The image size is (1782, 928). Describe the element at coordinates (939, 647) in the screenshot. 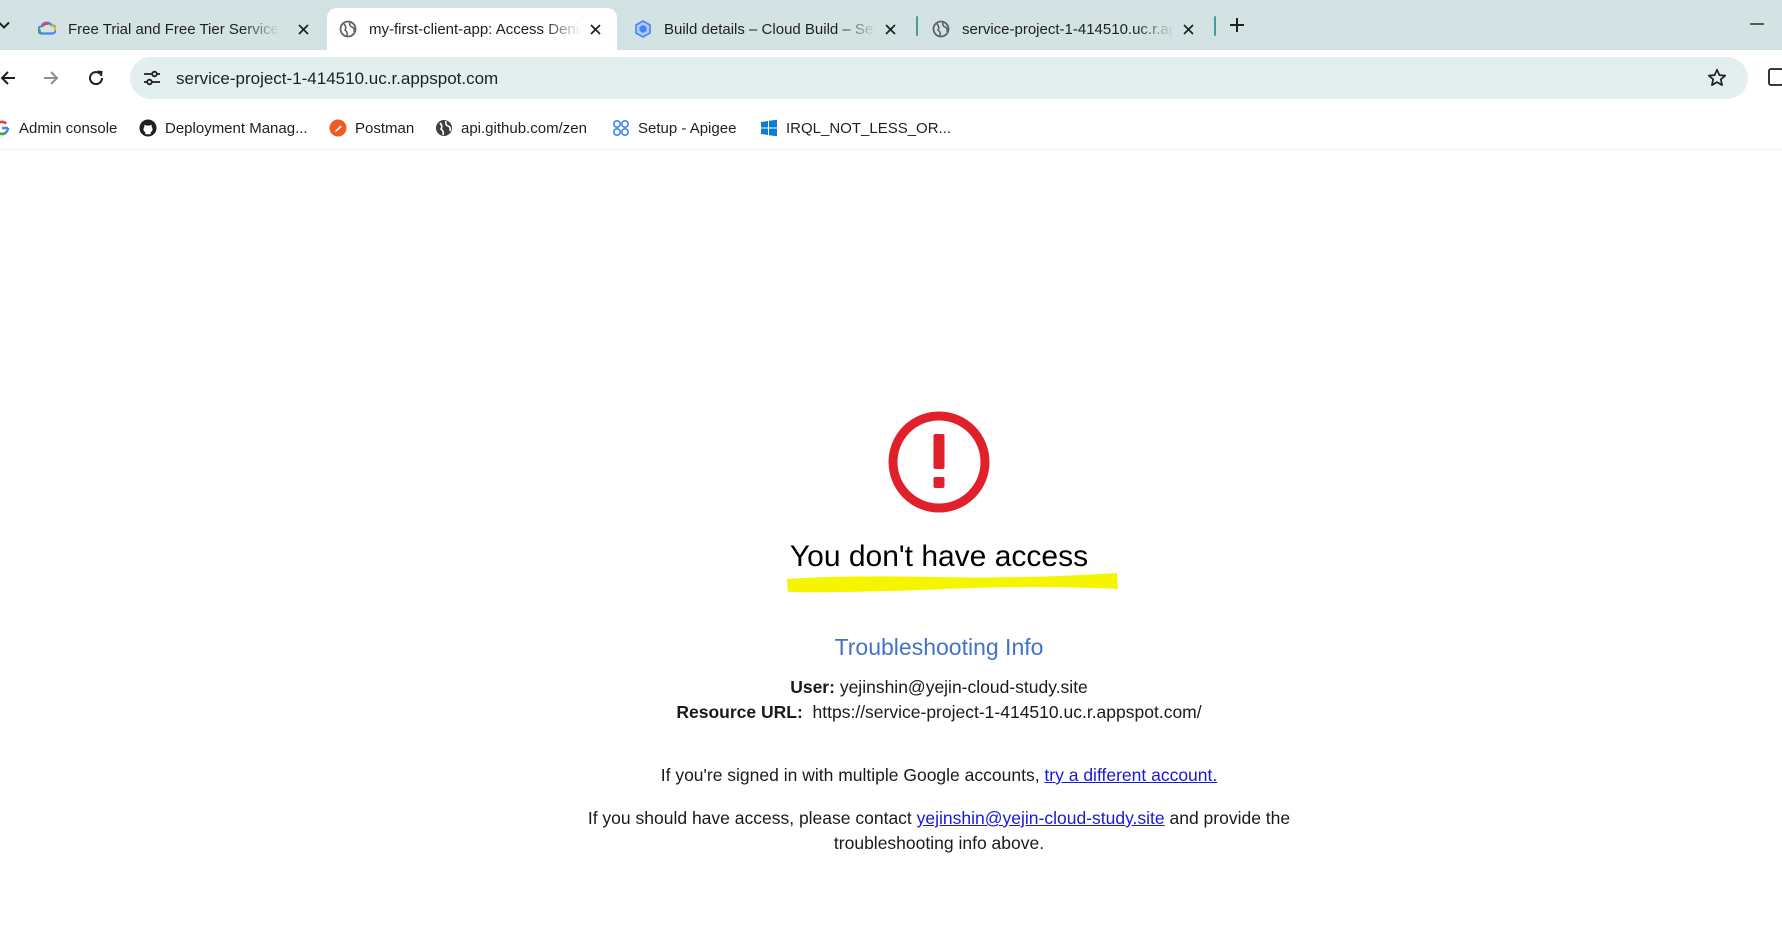

I see `troubleshooting-title: Troubleshooting Info` at that location.